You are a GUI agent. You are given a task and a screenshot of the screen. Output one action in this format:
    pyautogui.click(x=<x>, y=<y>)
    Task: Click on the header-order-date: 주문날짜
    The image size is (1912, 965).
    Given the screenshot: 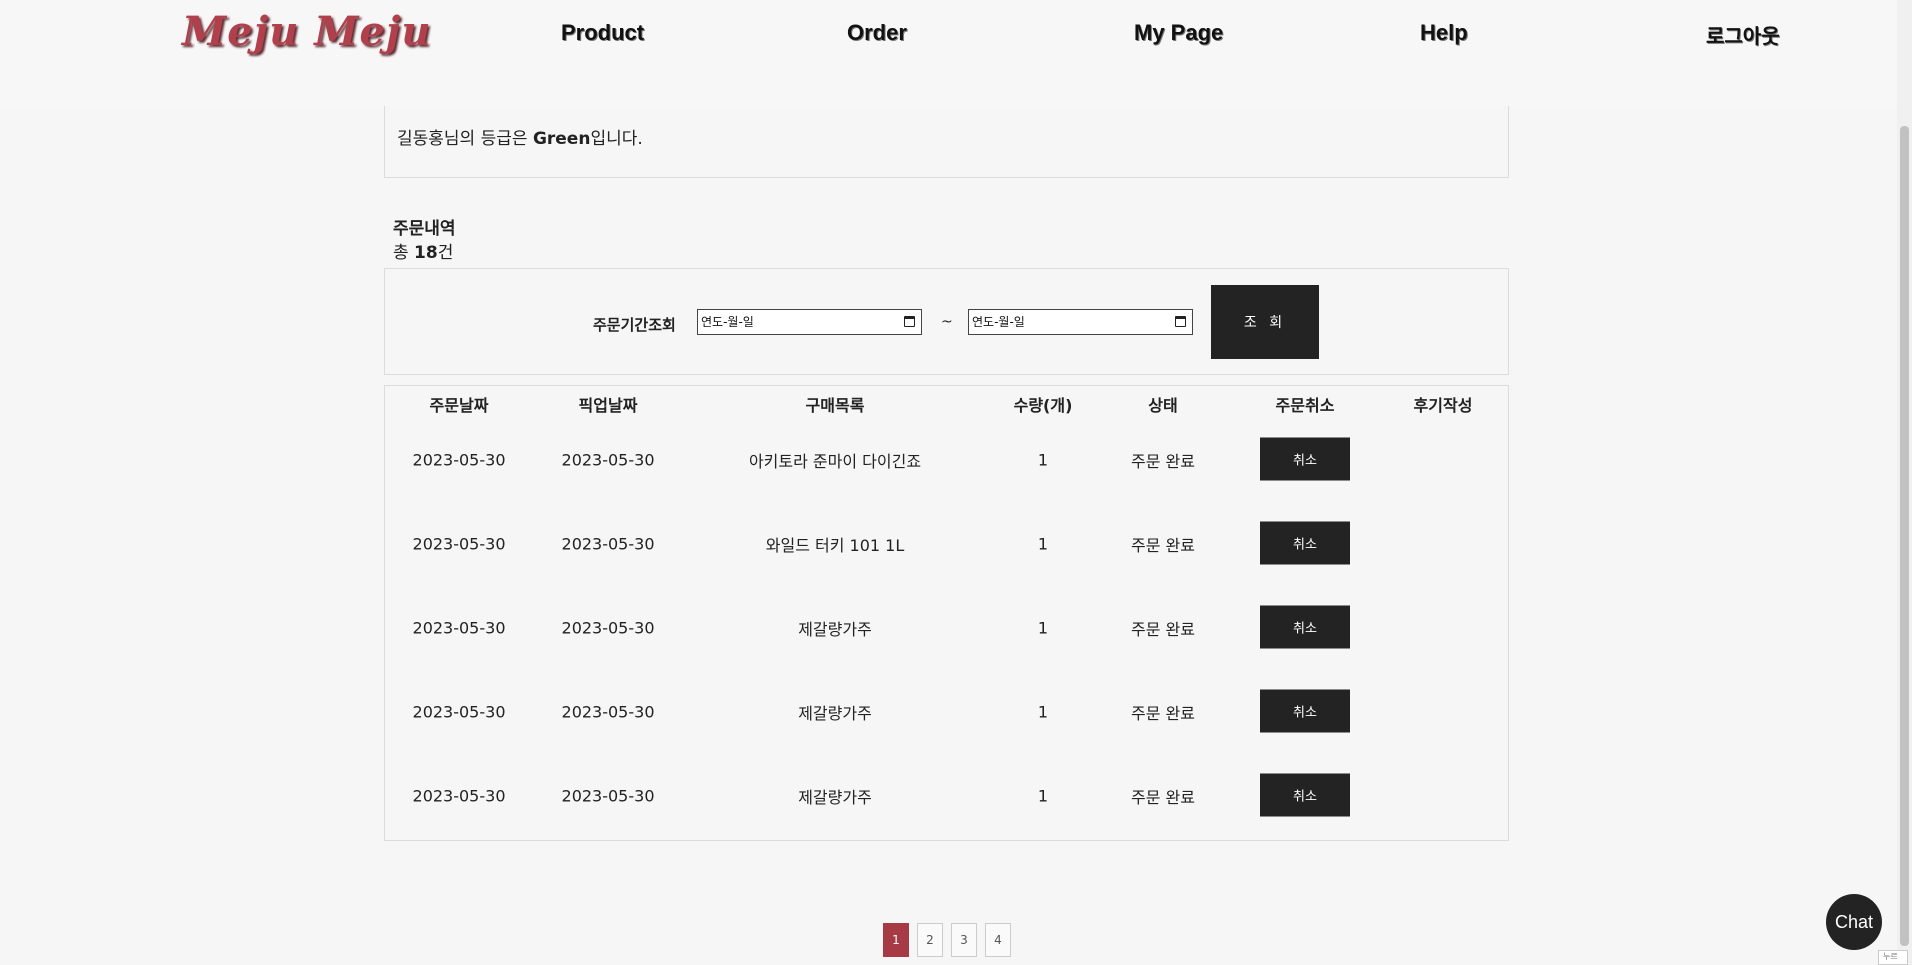 What is the action you would take?
    pyautogui.click(x=459, y=405)
    